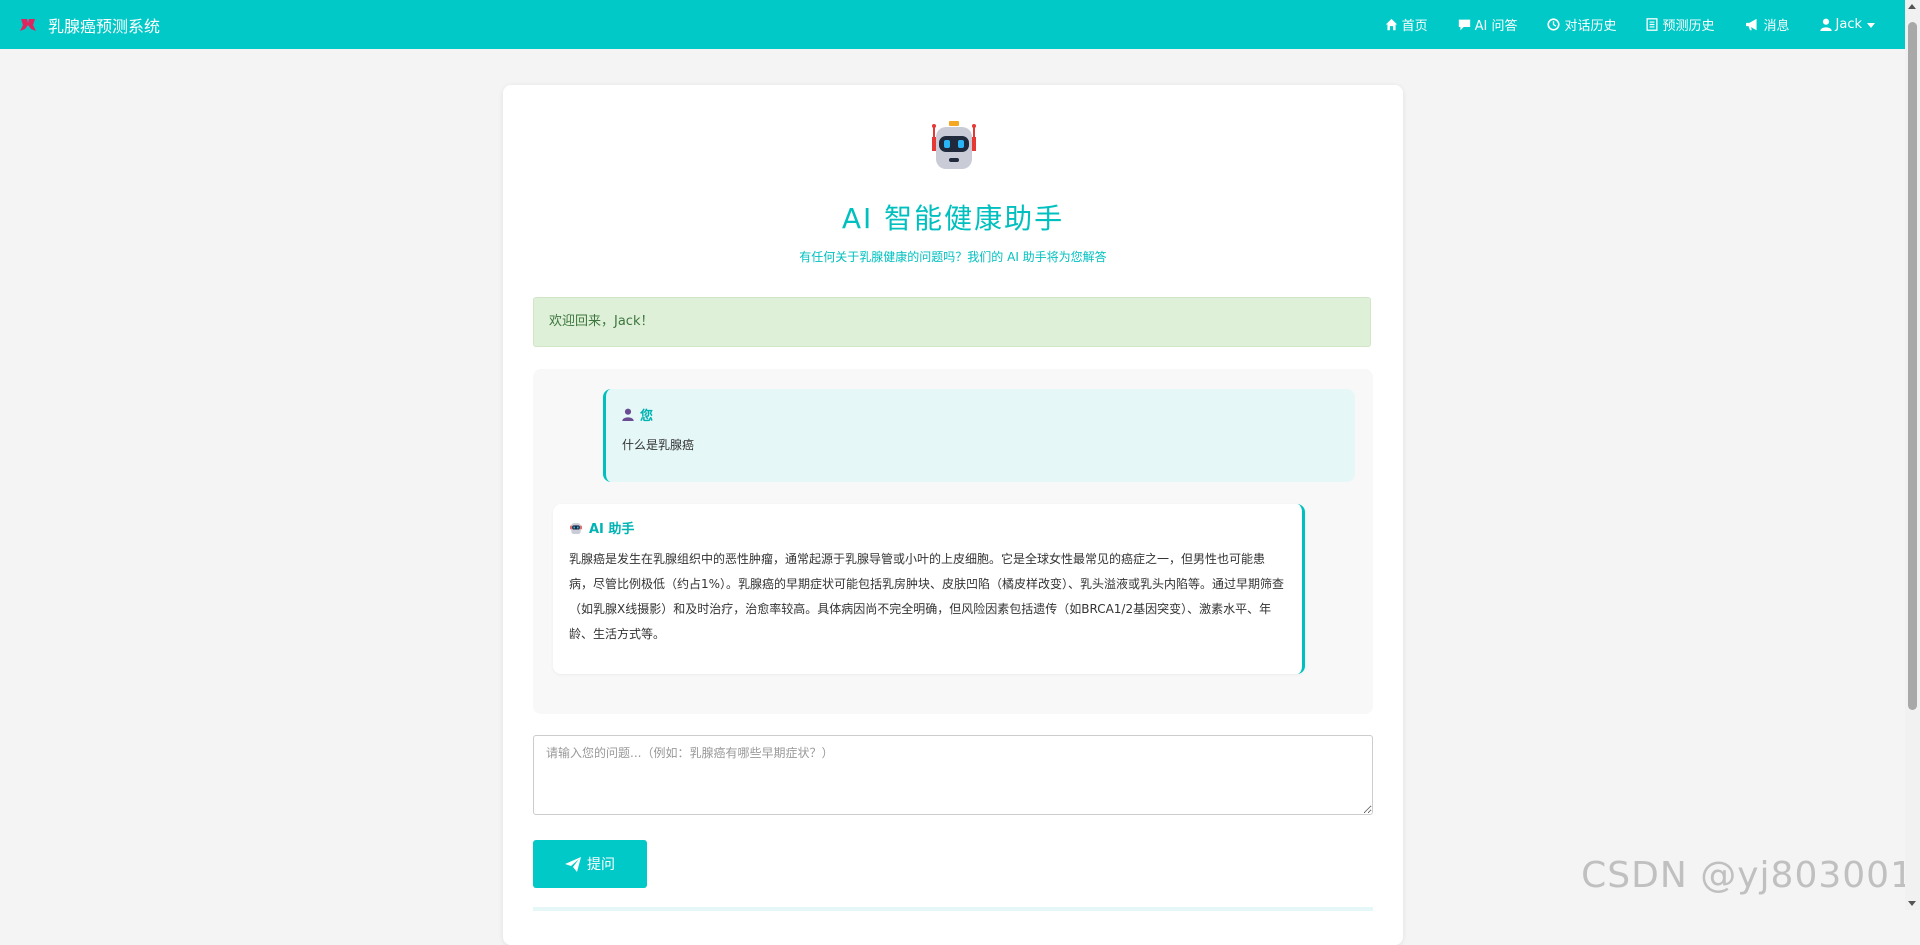 The width and height of the screenshot is (1920, 945). What do you see at coordinates (953, 909) in the screenshot?
I see `card-bottom-strip` at bounding box center [953, 909].